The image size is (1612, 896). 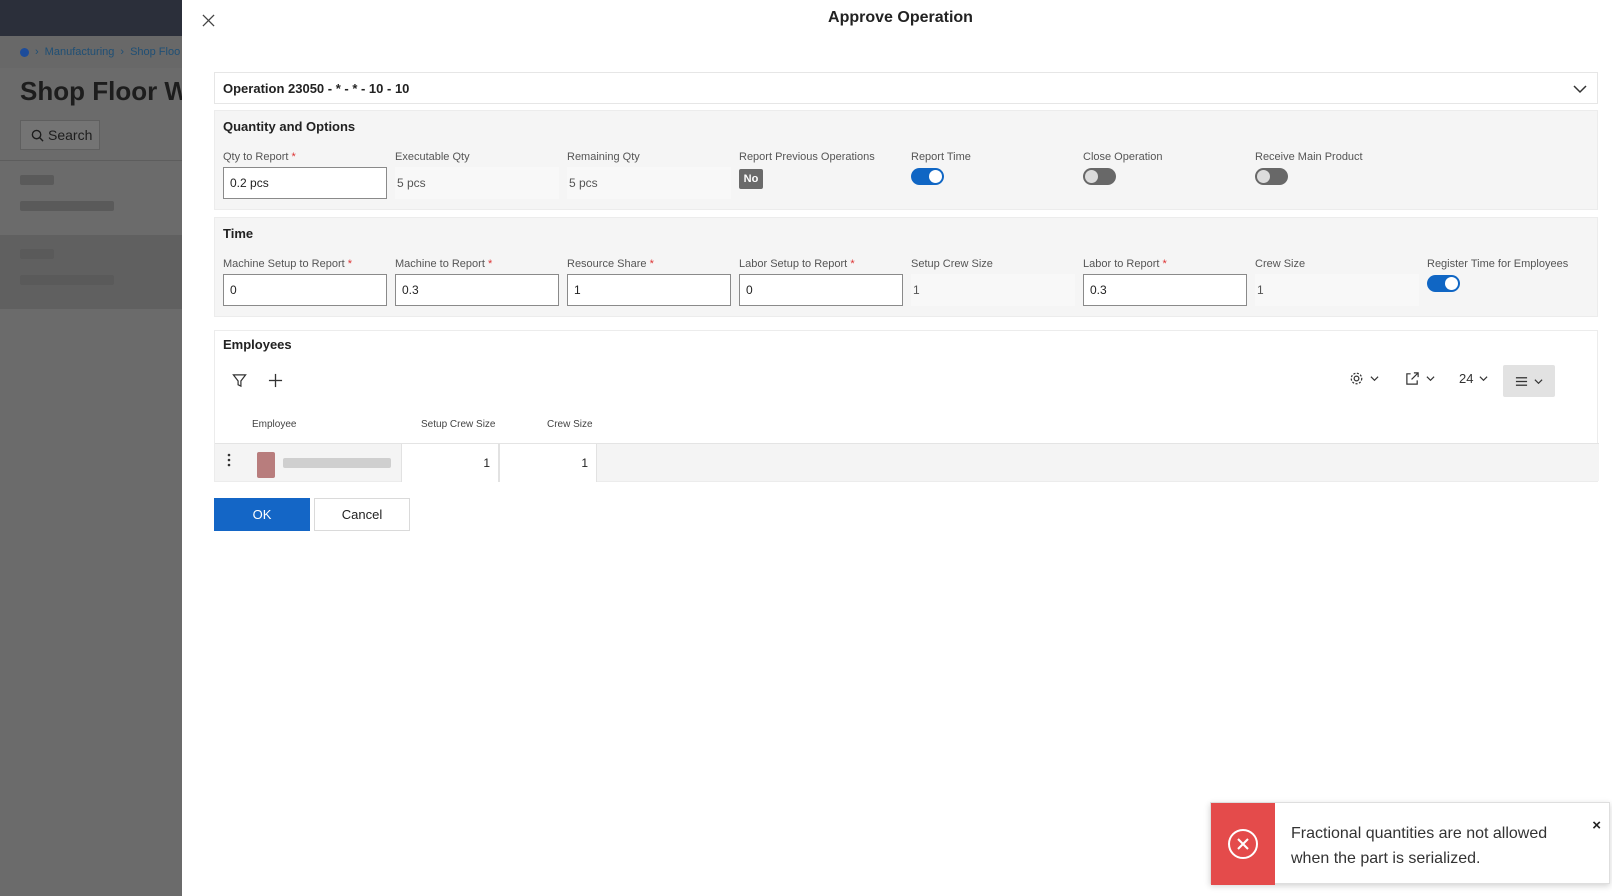 I want to click on crew-size-value: 1, so click(x=1337, y=290).